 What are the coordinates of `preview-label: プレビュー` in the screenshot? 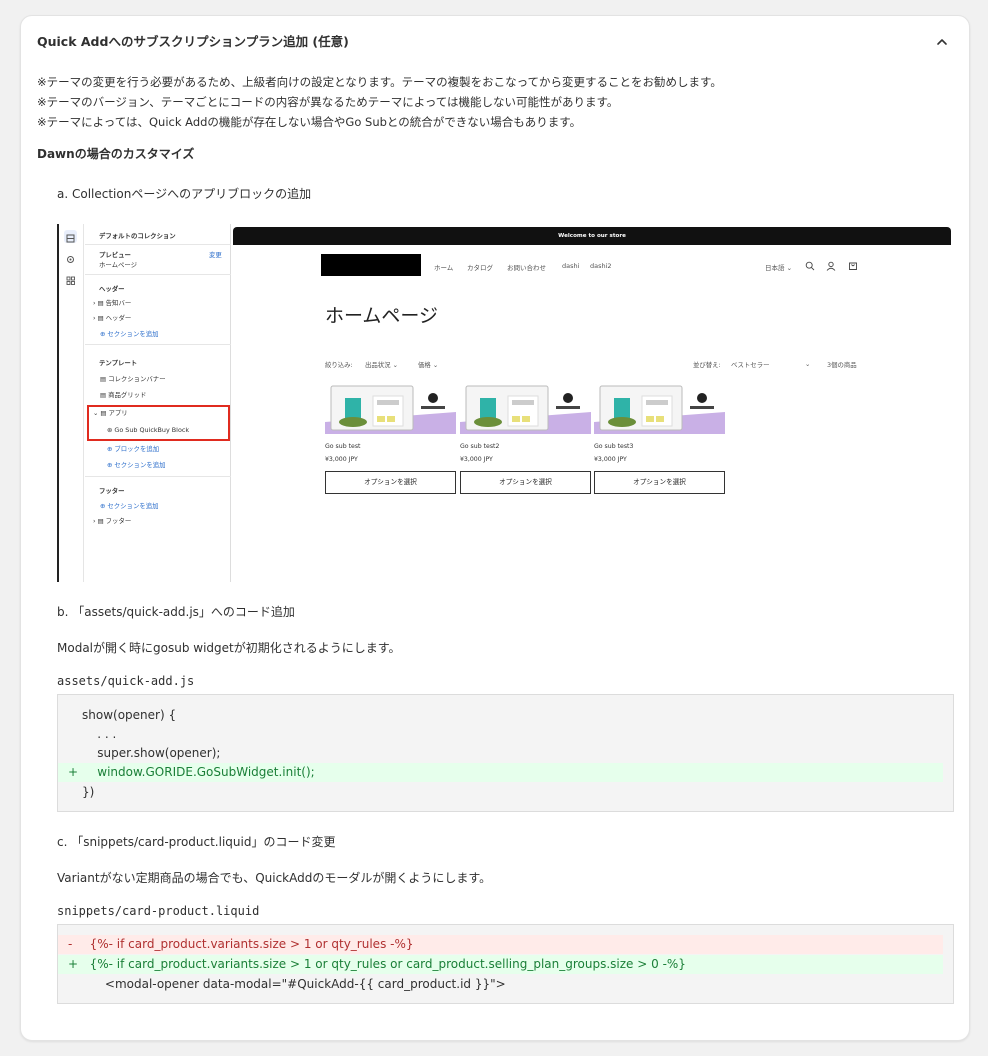 It's located at (115, 255).